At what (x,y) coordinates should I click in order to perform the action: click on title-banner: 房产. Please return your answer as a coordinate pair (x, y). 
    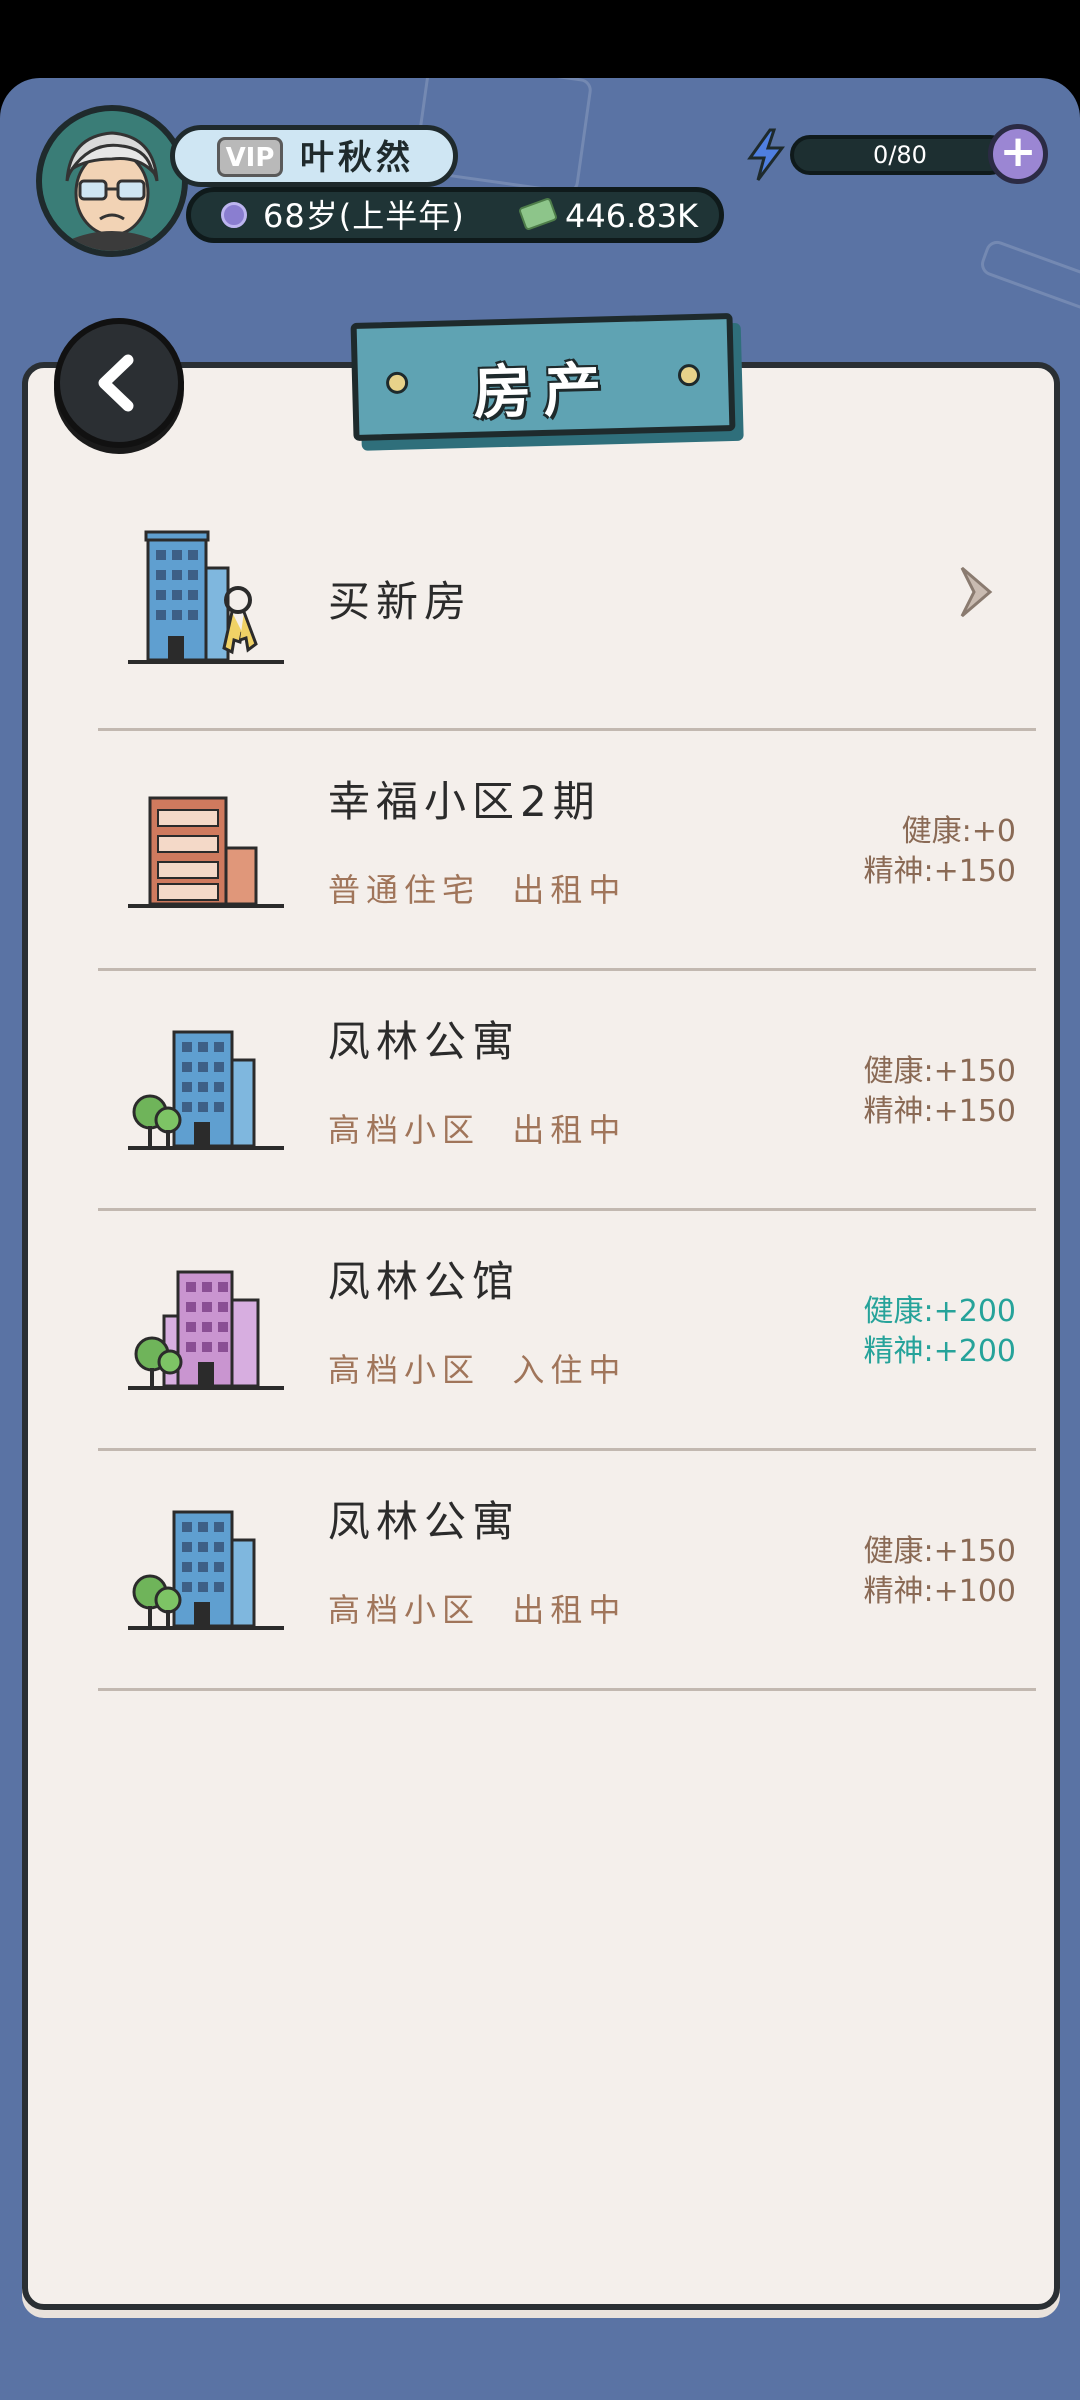
    Looking at the image, I should click on (543, 377).